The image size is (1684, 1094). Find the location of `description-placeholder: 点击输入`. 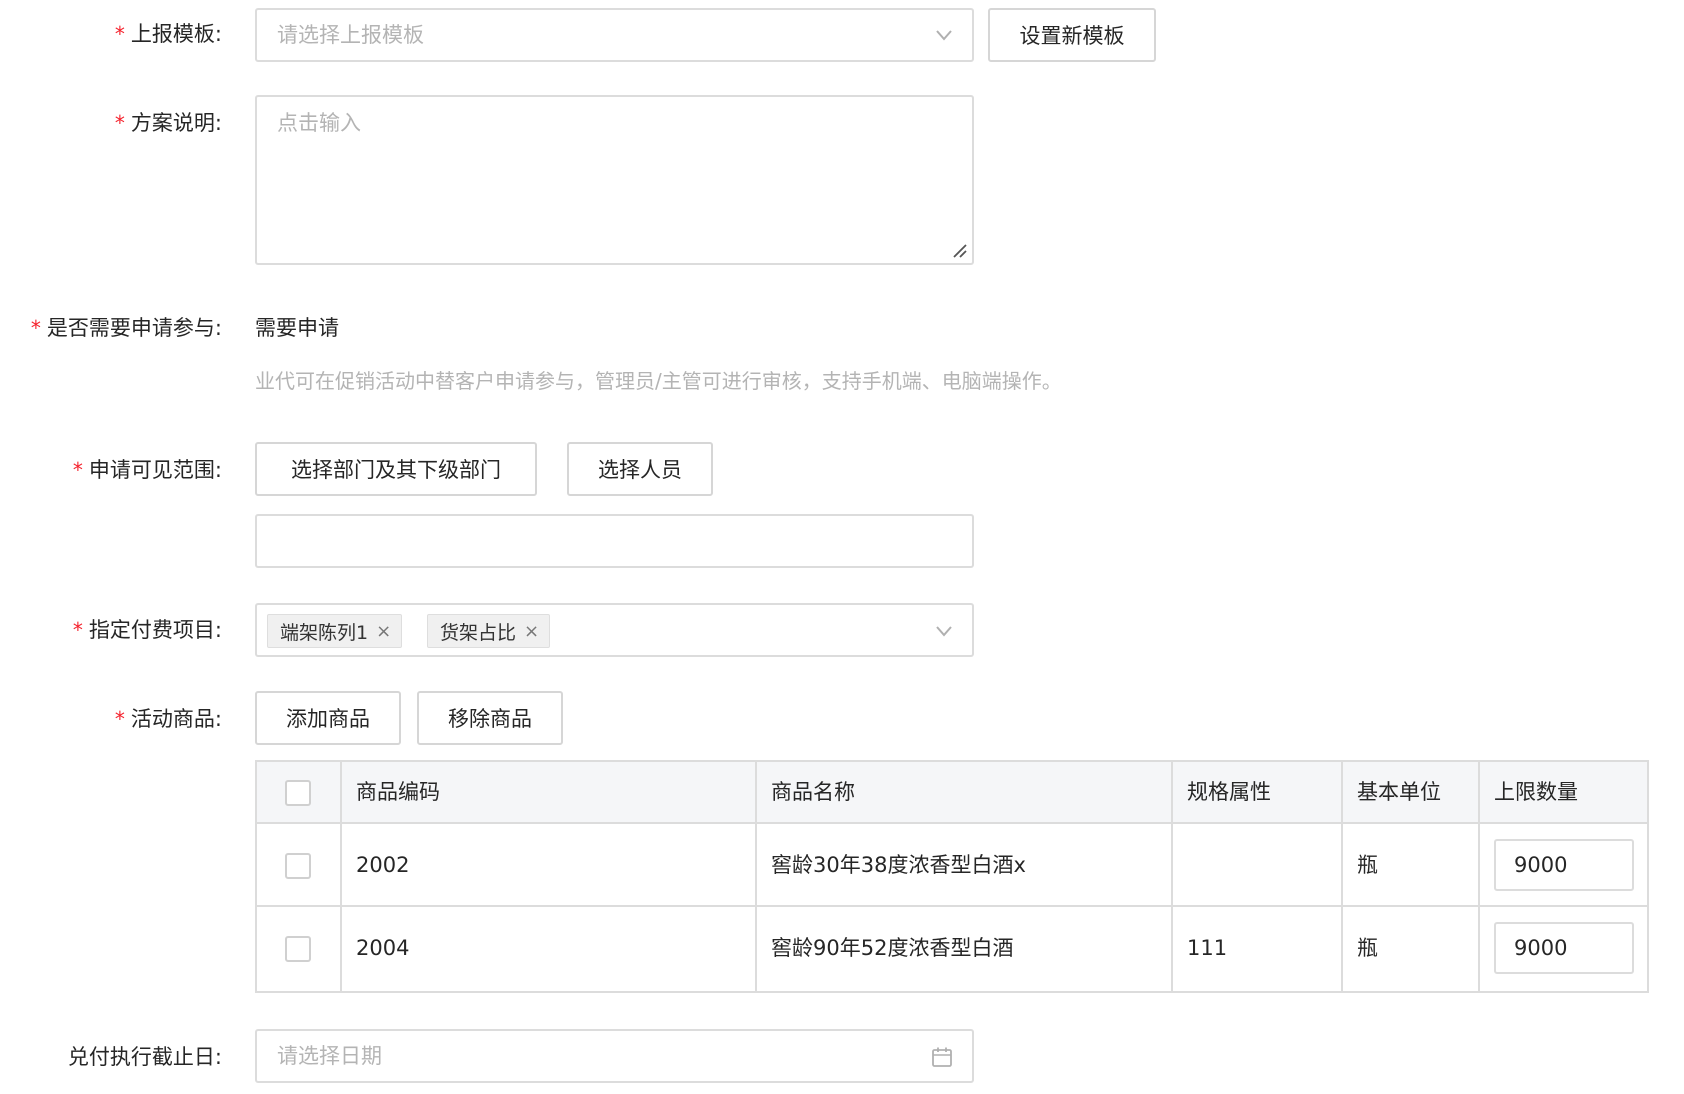

description-placeholder: 点击输入 is located at coordinates (319, 123).